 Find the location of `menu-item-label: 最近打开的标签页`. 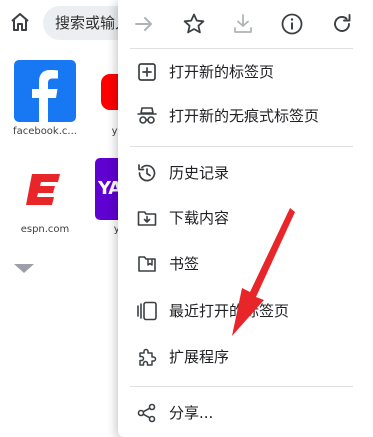

menu-item-label: 最近打开的标签页 is located at coordinates (229, 311).